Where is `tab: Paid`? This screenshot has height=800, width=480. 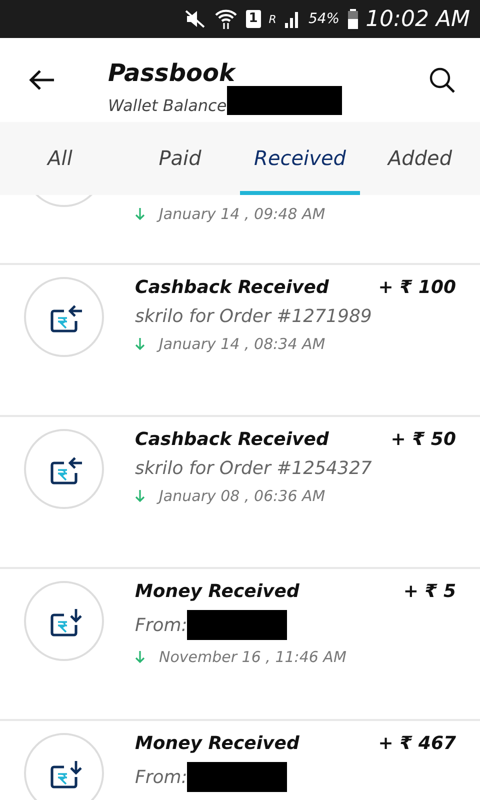
tab: Paid is located at coordinates (180, 158).